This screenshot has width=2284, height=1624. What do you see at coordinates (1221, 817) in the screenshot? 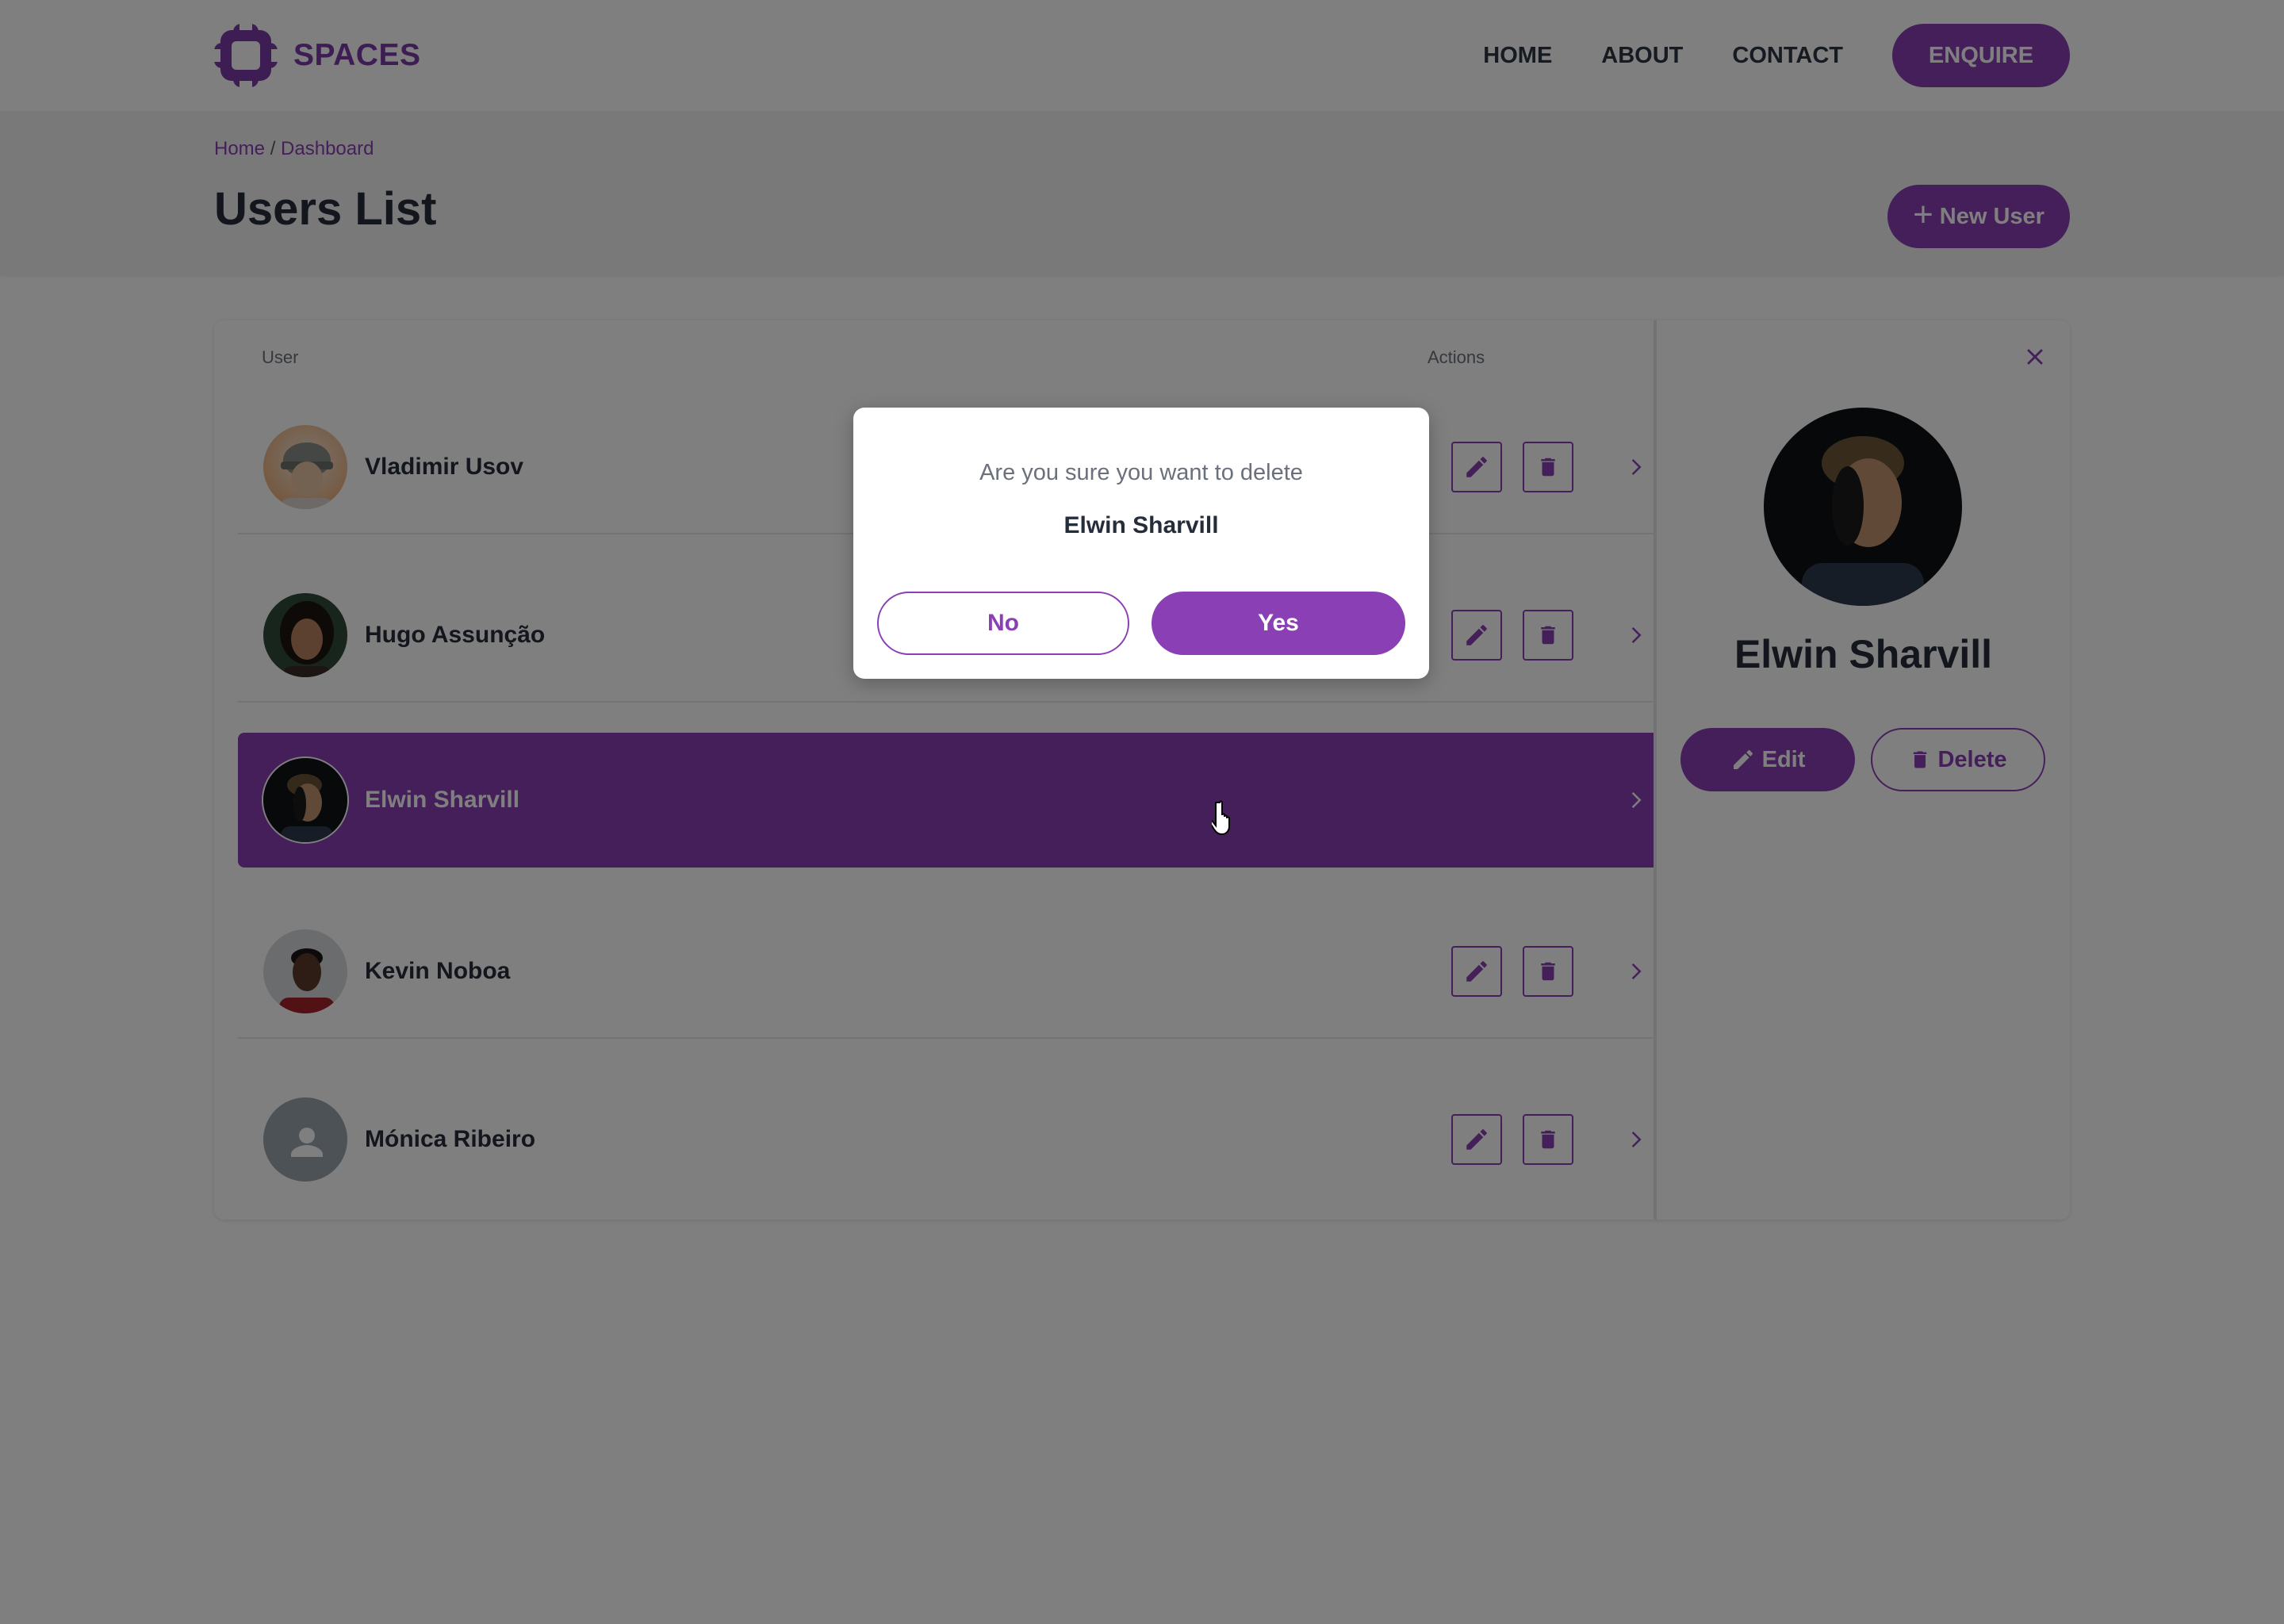
I see `hand-cursor-icon` at bounding box center [1221, 817].